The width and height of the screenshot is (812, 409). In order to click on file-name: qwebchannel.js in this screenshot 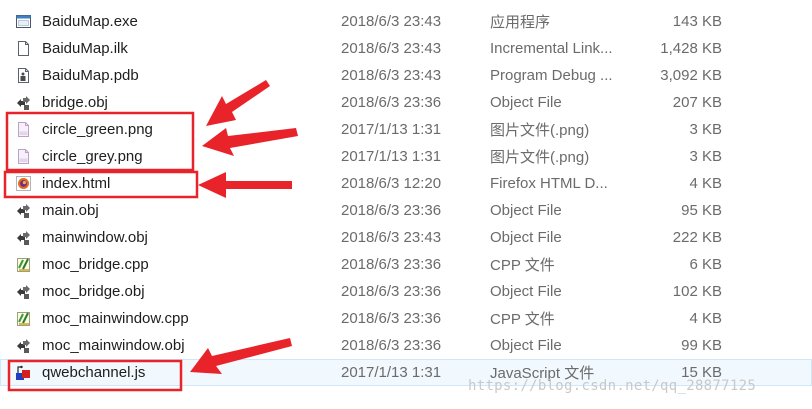, I will do `click(94, 372)`.